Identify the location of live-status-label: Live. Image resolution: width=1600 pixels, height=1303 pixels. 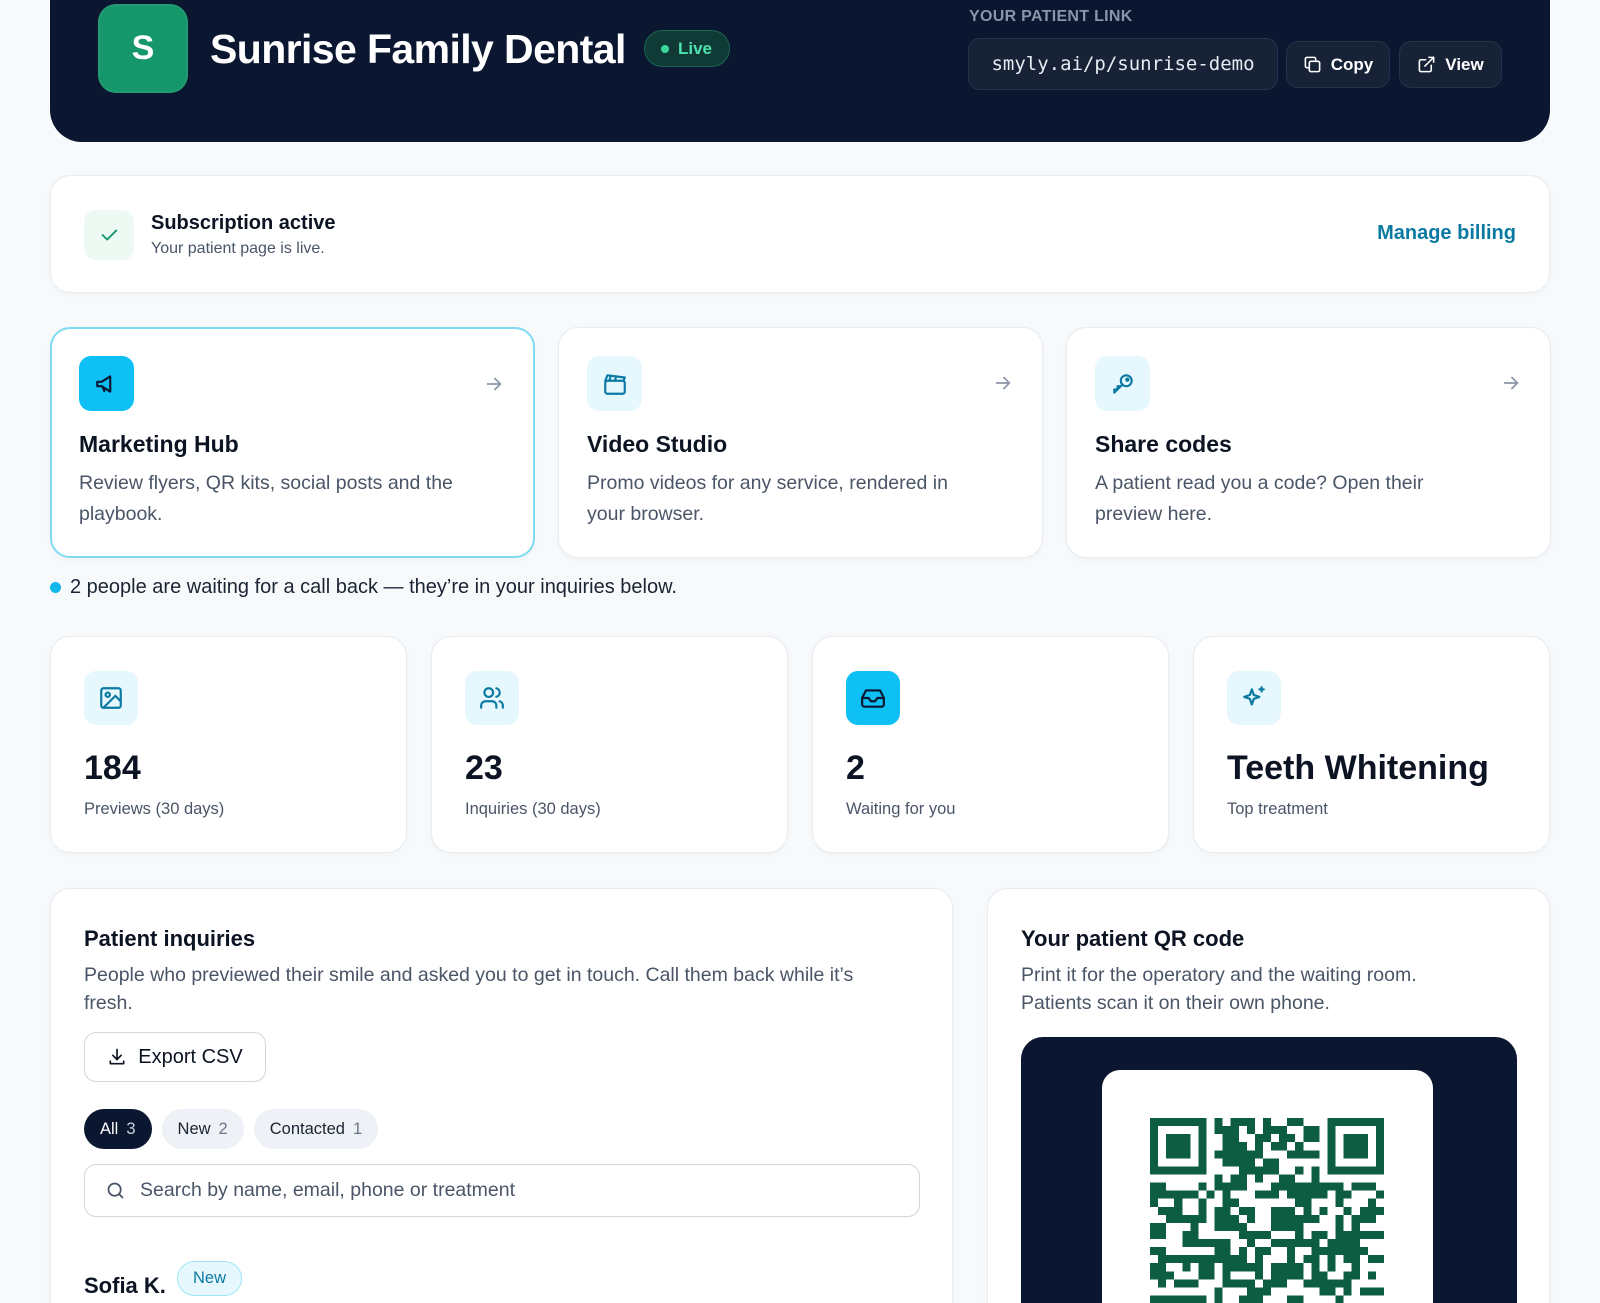
(695, 48).